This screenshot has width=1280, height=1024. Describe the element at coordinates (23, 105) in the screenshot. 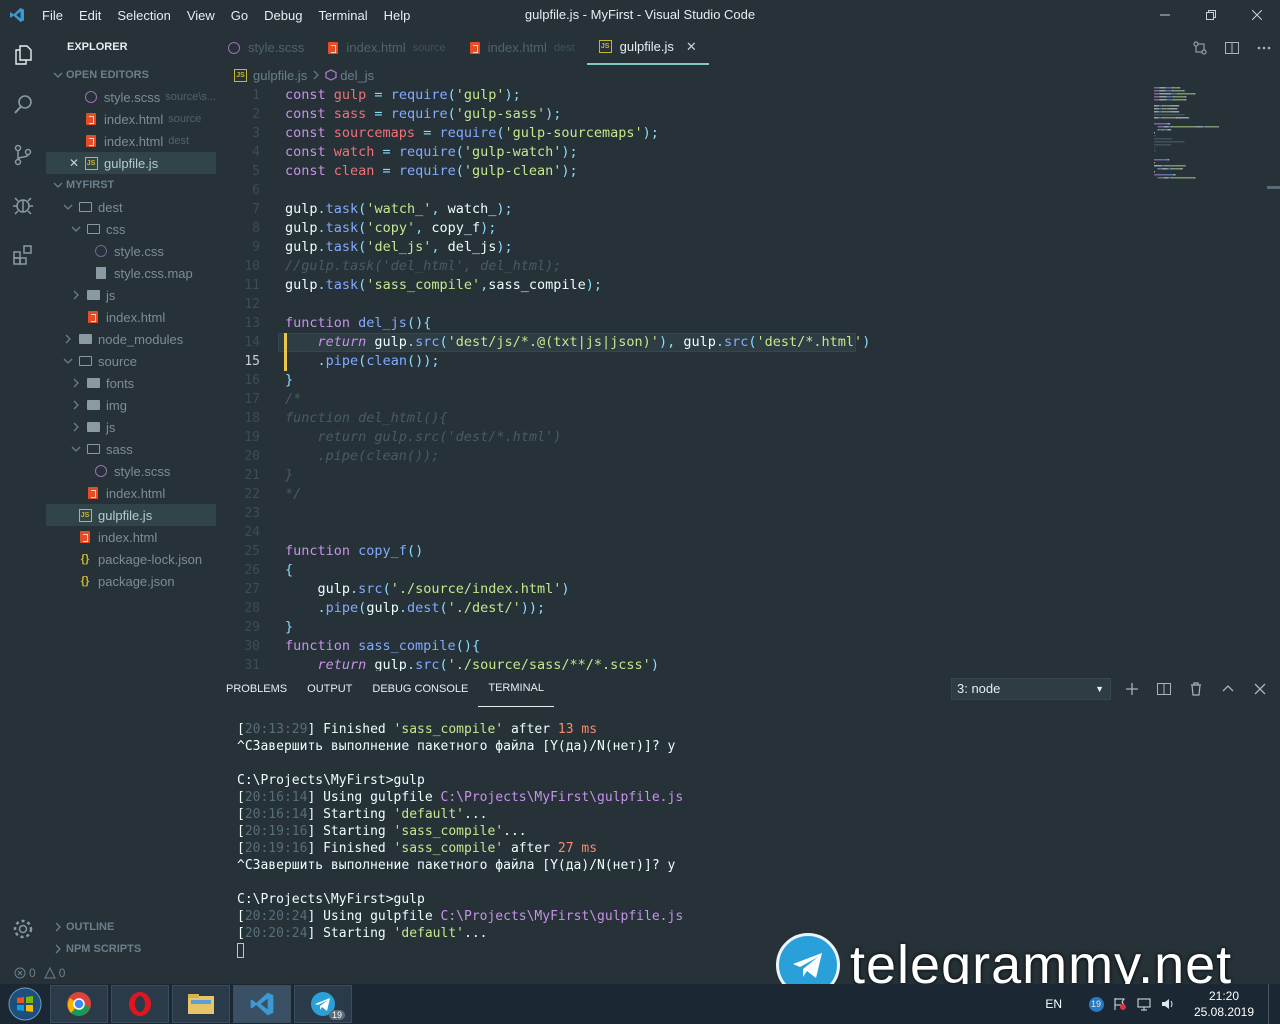

I see `search-icon` at that location.